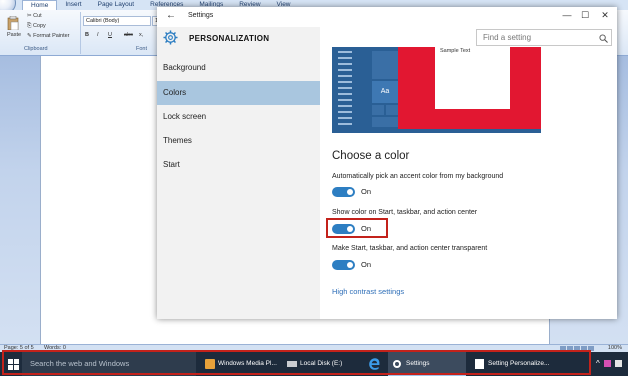 Image resolution: width=628 pixels, height=376 pixels. What do you see at coordinates (371, 156) in the screenshot?
I see `choose-color-heading: Choose a color` at bounding box center [371, 156].